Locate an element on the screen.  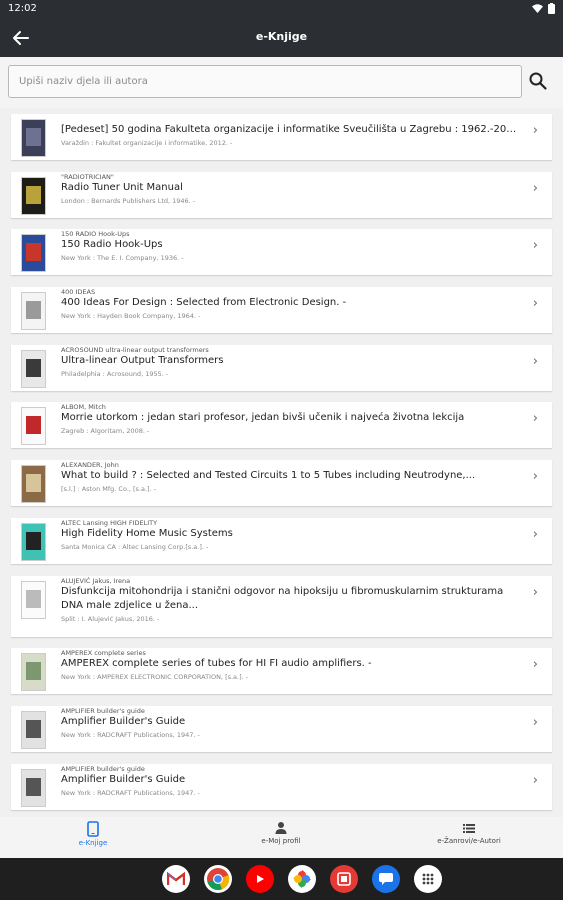
book-subtitle: AMPLIFIER builder's guide is located at coordinates (103, 768).